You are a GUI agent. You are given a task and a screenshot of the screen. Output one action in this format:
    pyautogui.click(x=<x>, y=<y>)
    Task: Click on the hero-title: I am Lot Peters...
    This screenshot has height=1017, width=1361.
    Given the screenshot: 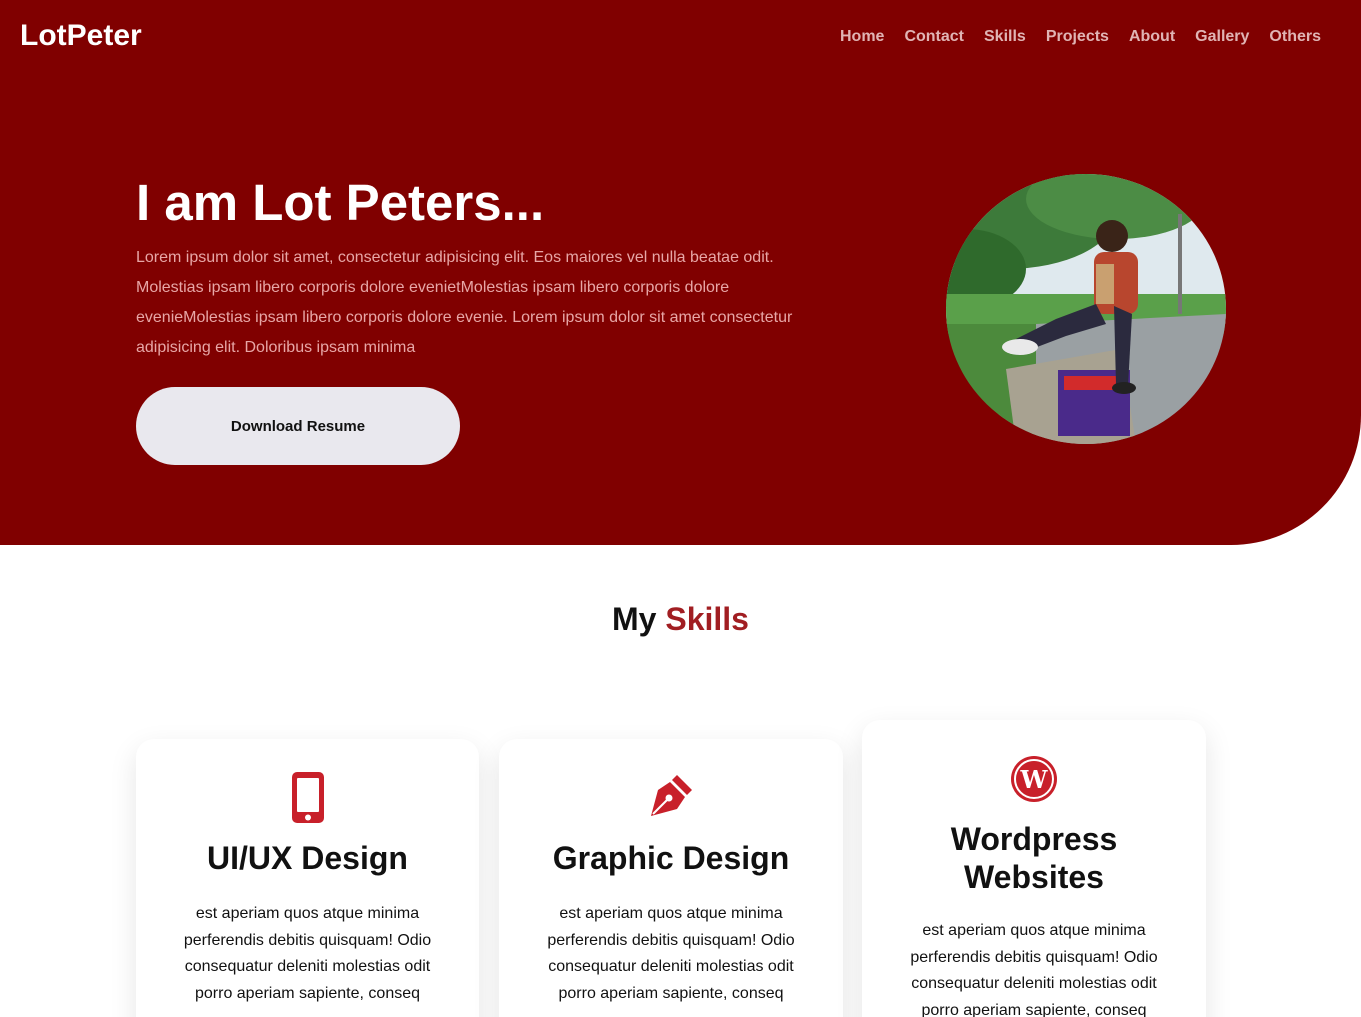 What is the action you would take?
    pyautogui.click(x=340, y=202)
    